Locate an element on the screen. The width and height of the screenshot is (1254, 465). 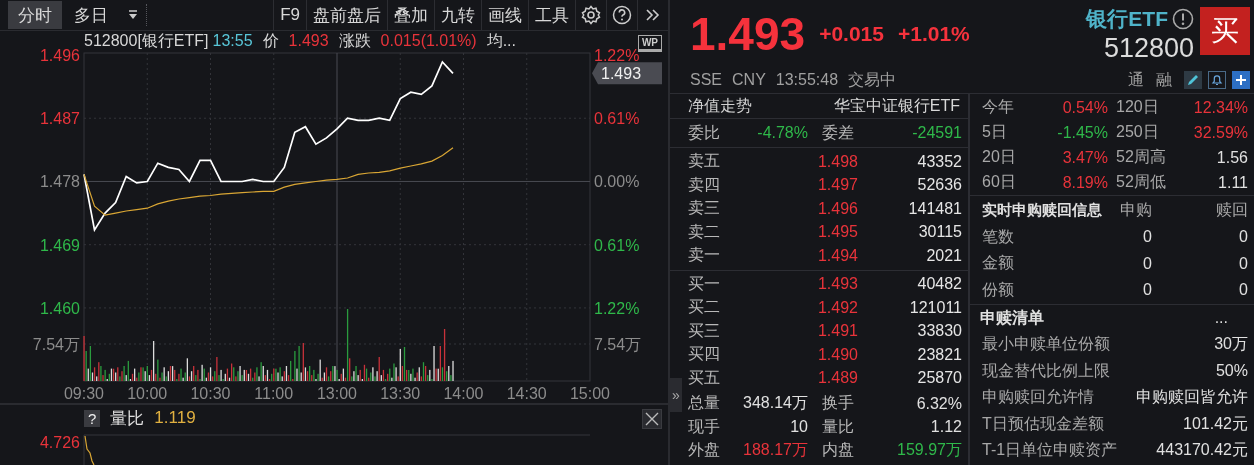
order-level-label: 卖五 is located at coordinates (704, 161).